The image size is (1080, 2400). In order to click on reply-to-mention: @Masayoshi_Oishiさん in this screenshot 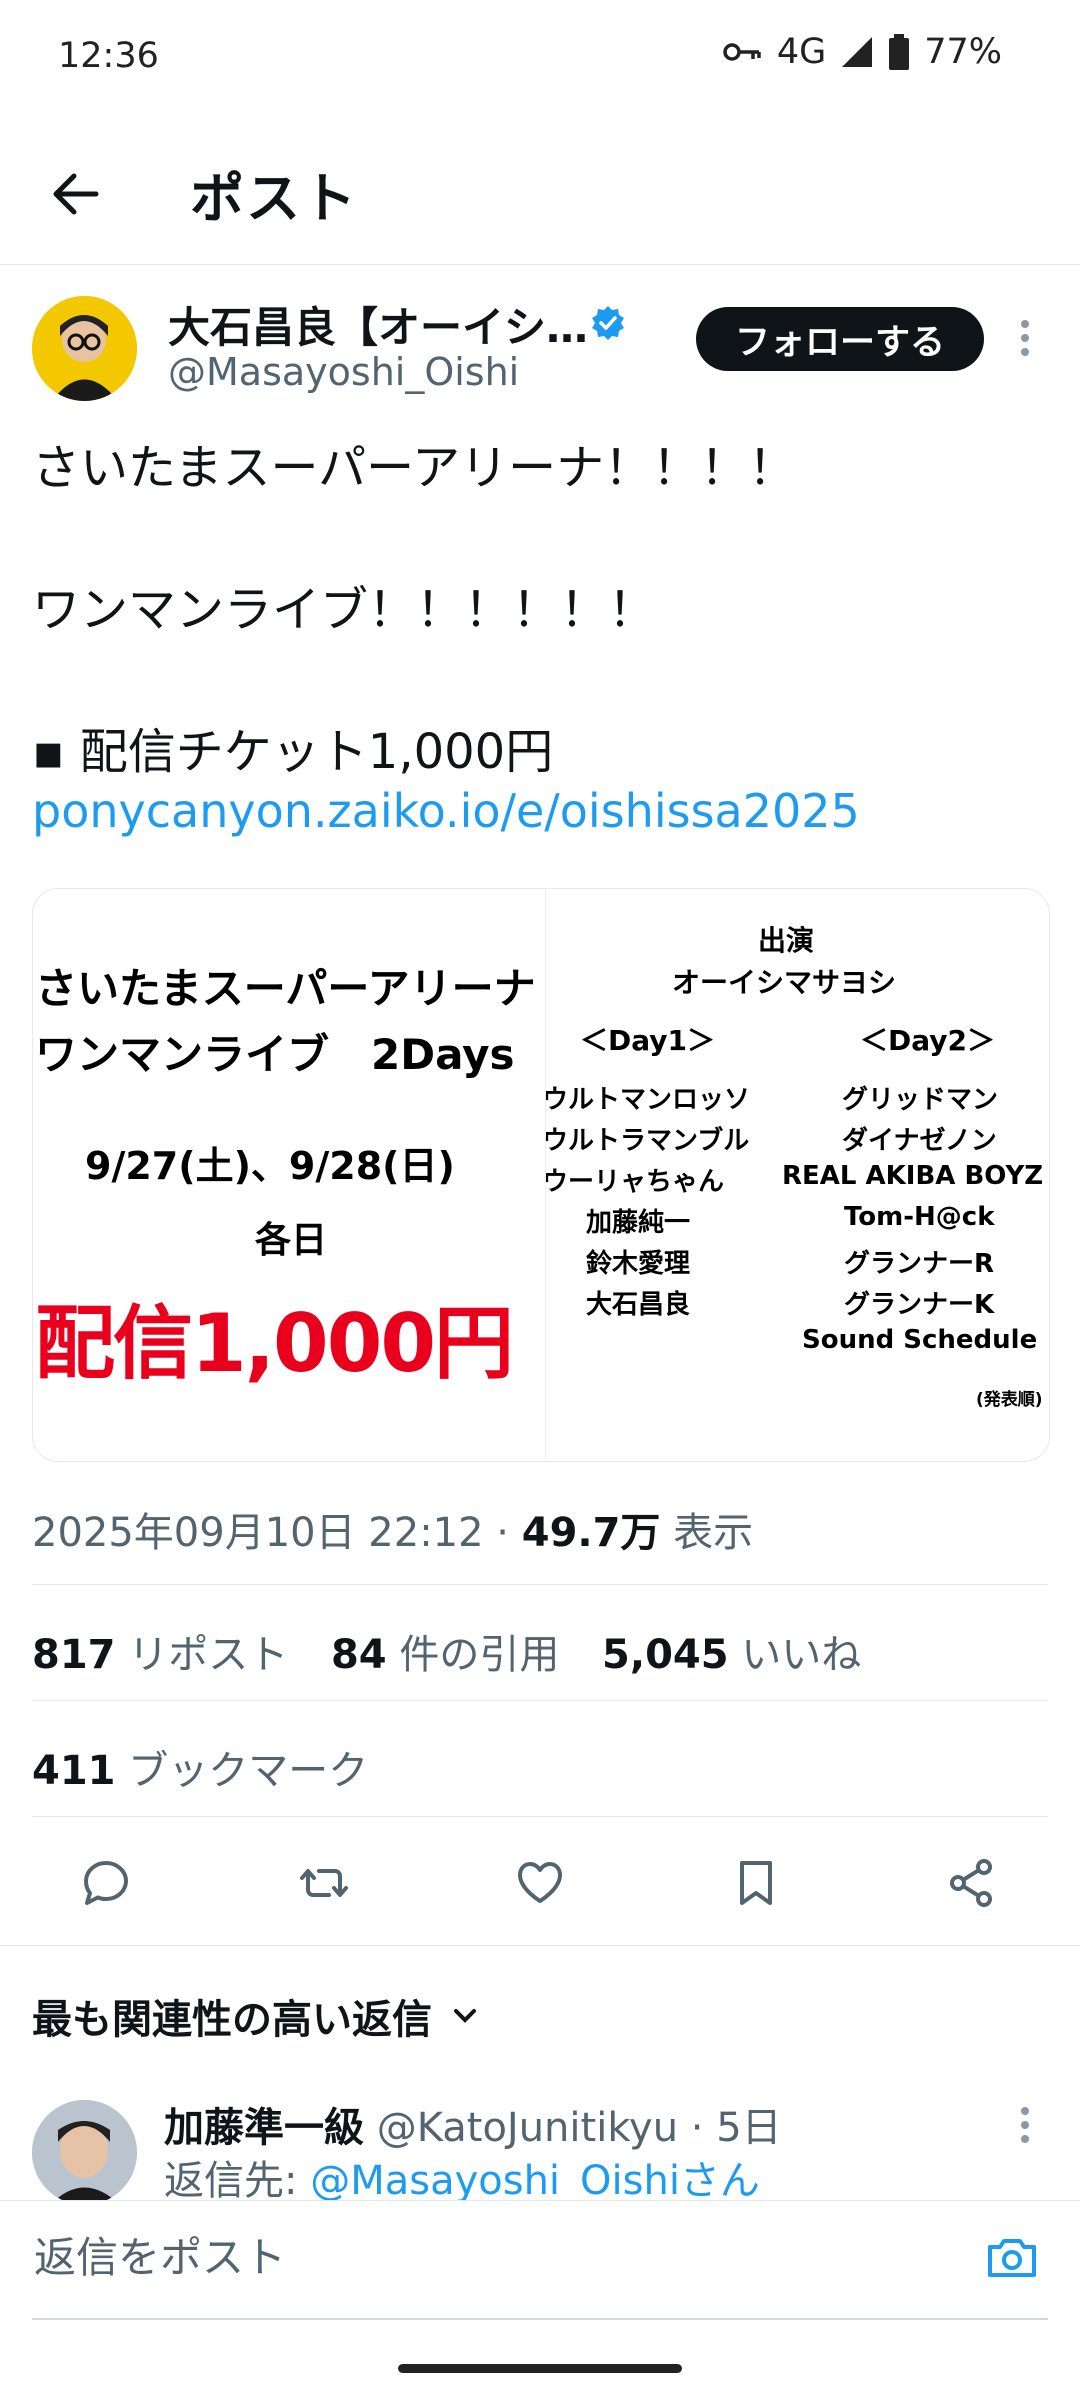, I will do `click(535, 2181)`.